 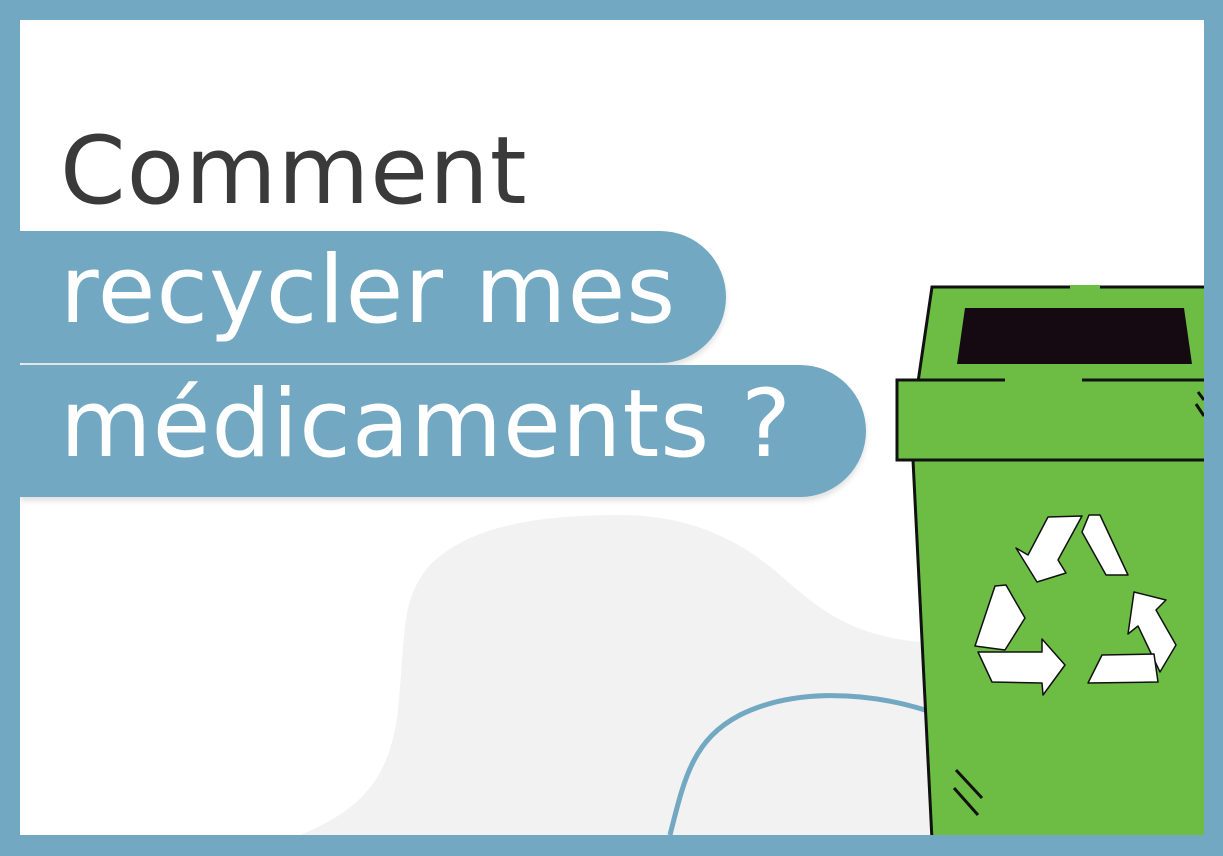 I want to click on bin-lid-rim, so click(x=1049, y=420).